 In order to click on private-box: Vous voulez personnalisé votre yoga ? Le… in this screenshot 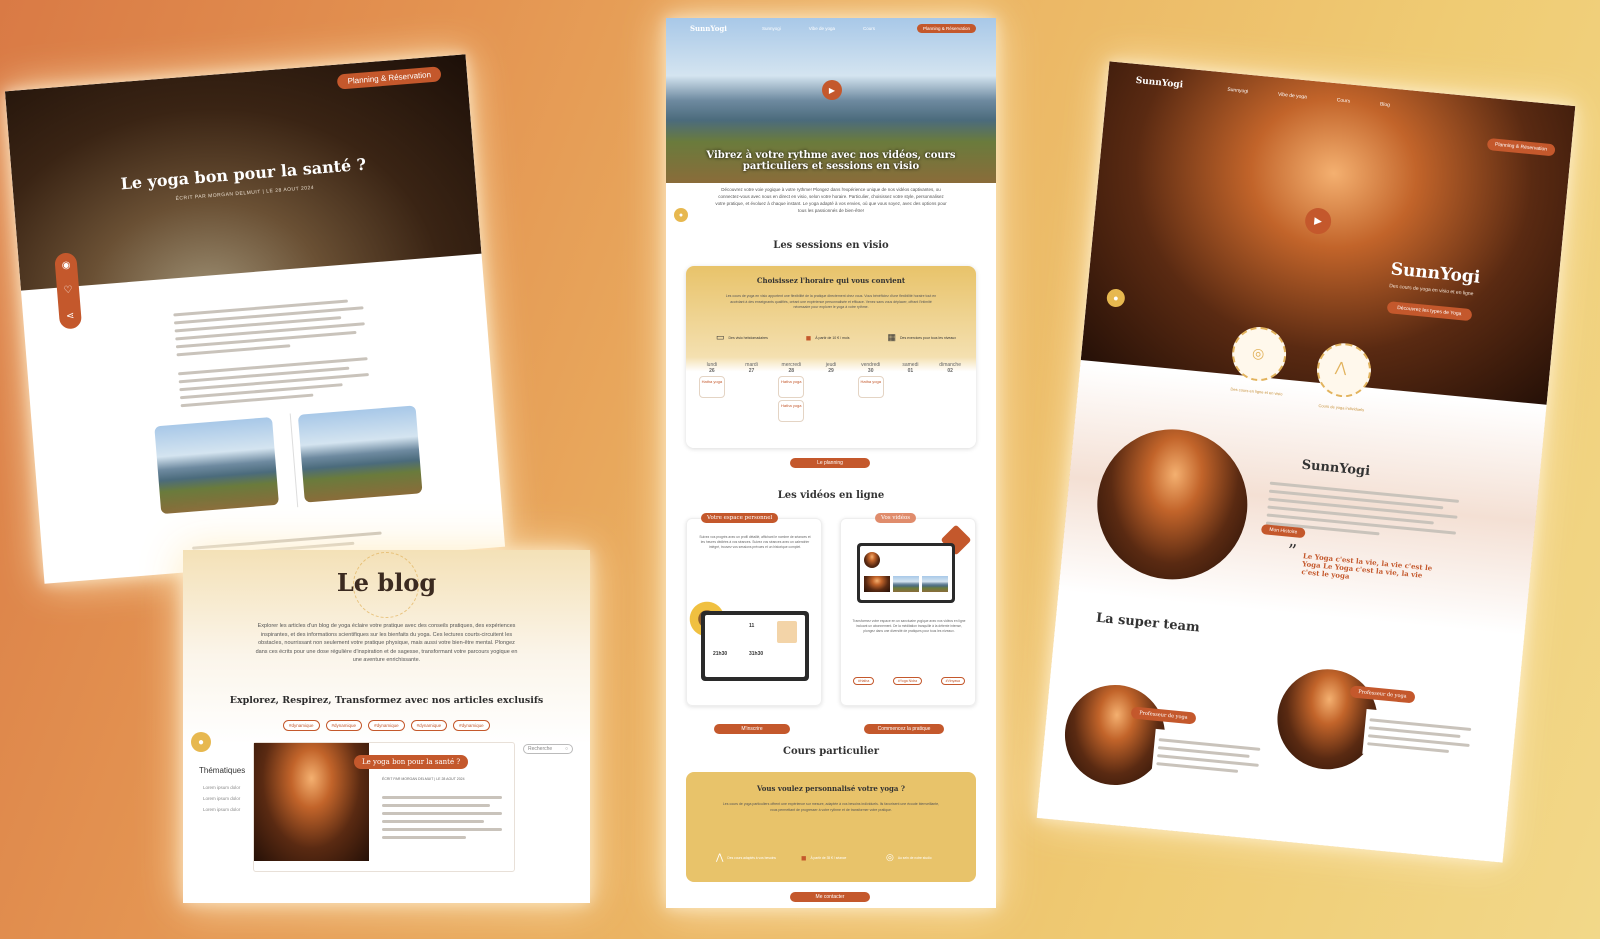, I will do `click(831, 827)`.